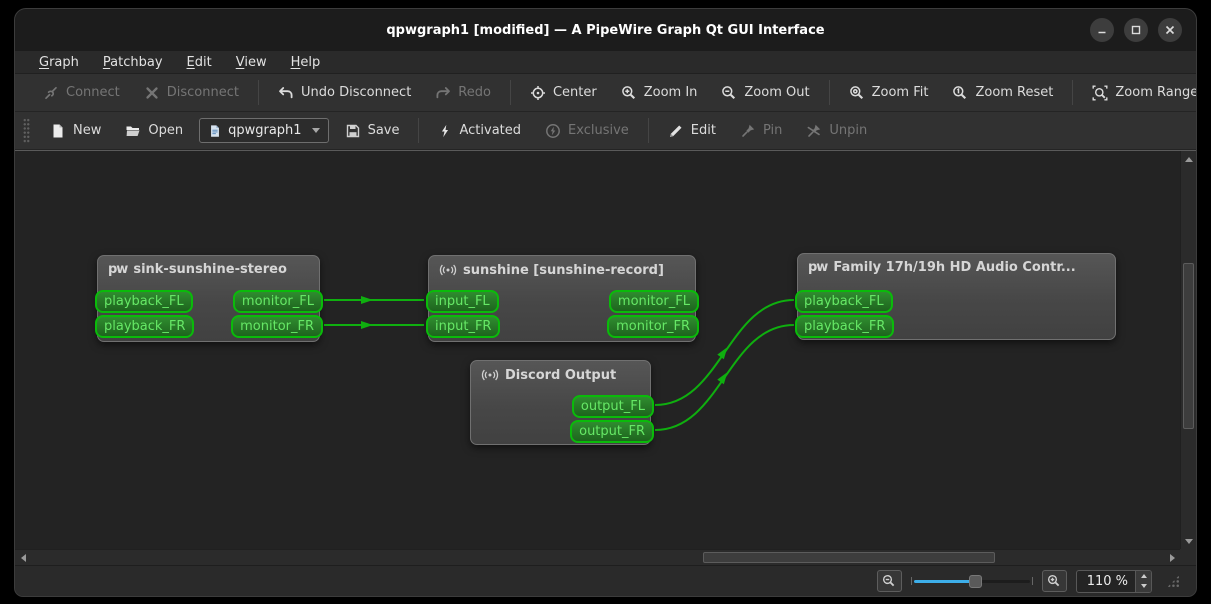 Image resolution: width=1211 pixels, height=604 pixels. I want to click on unpin-button: Unpin, so click(836, 131).